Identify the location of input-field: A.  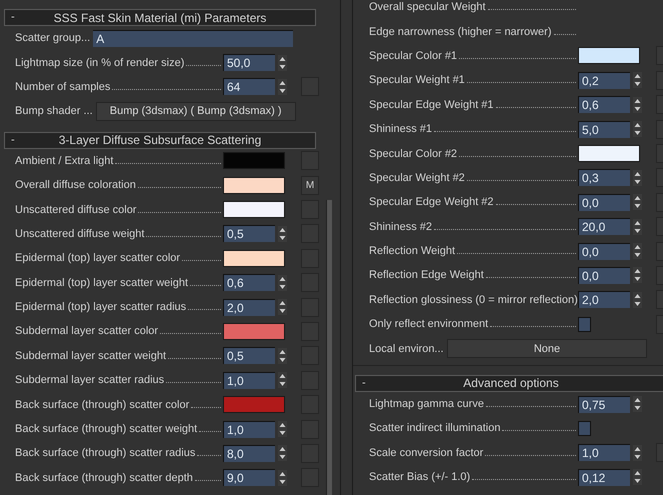
(193, 38).